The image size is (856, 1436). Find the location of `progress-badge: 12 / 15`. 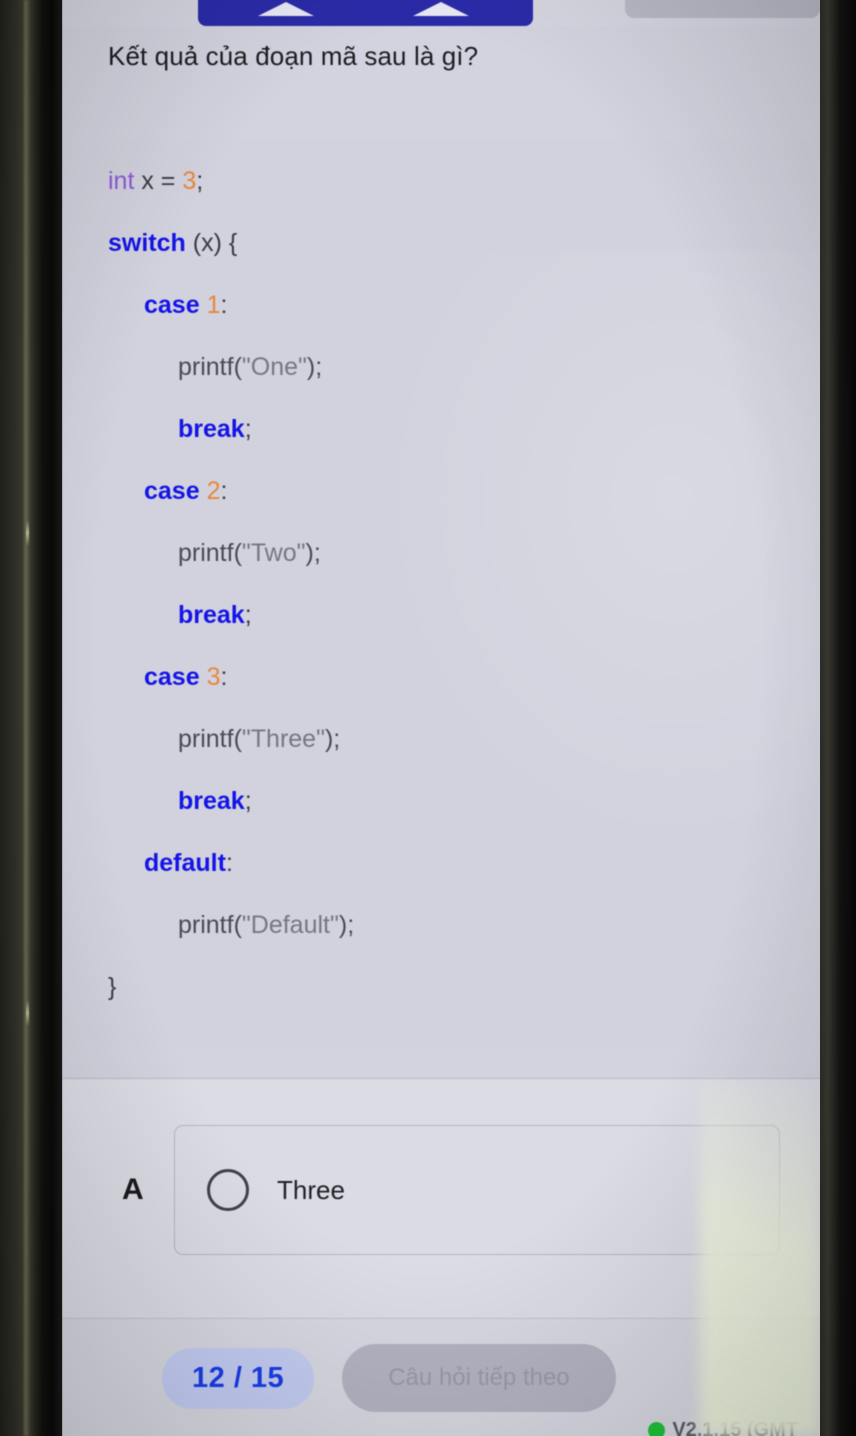

progress-badge: 12 / 15 is located at coordinates (238, 1378).